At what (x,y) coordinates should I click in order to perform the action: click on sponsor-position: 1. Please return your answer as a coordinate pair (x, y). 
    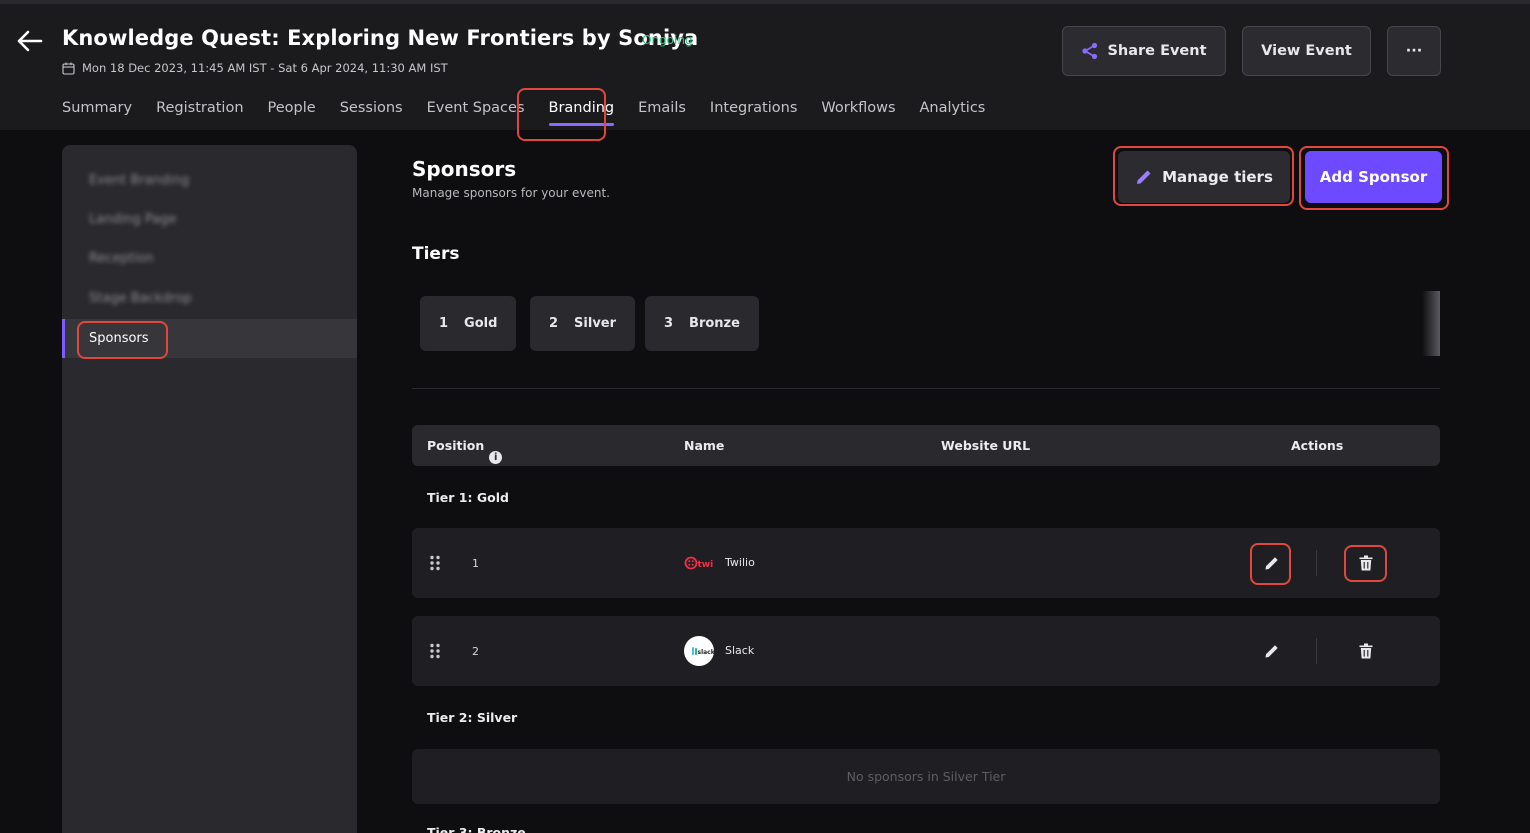
    Looking at the image, I should click on (475, 563).